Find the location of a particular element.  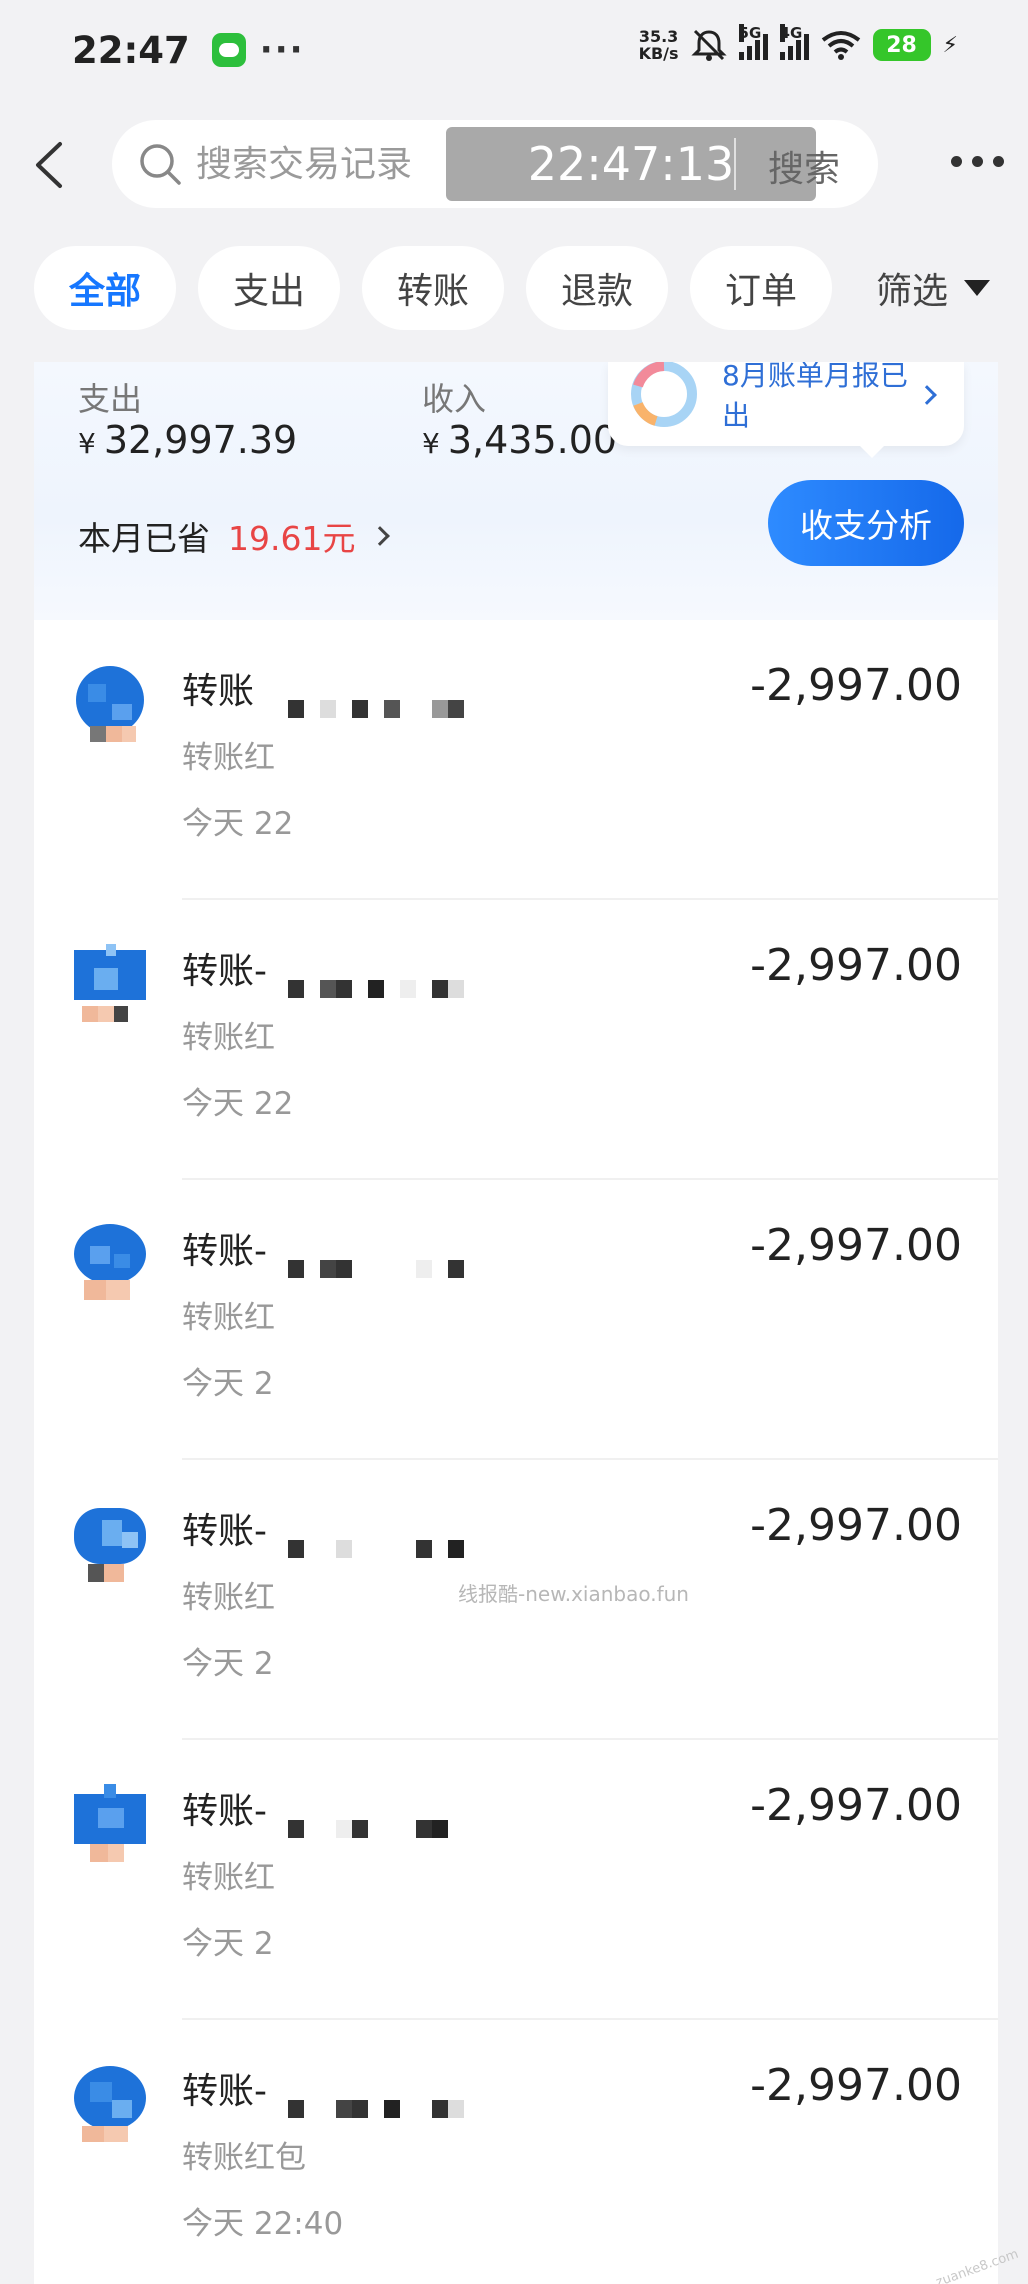

back-arrow-icon is located at coordinates (50, 165).